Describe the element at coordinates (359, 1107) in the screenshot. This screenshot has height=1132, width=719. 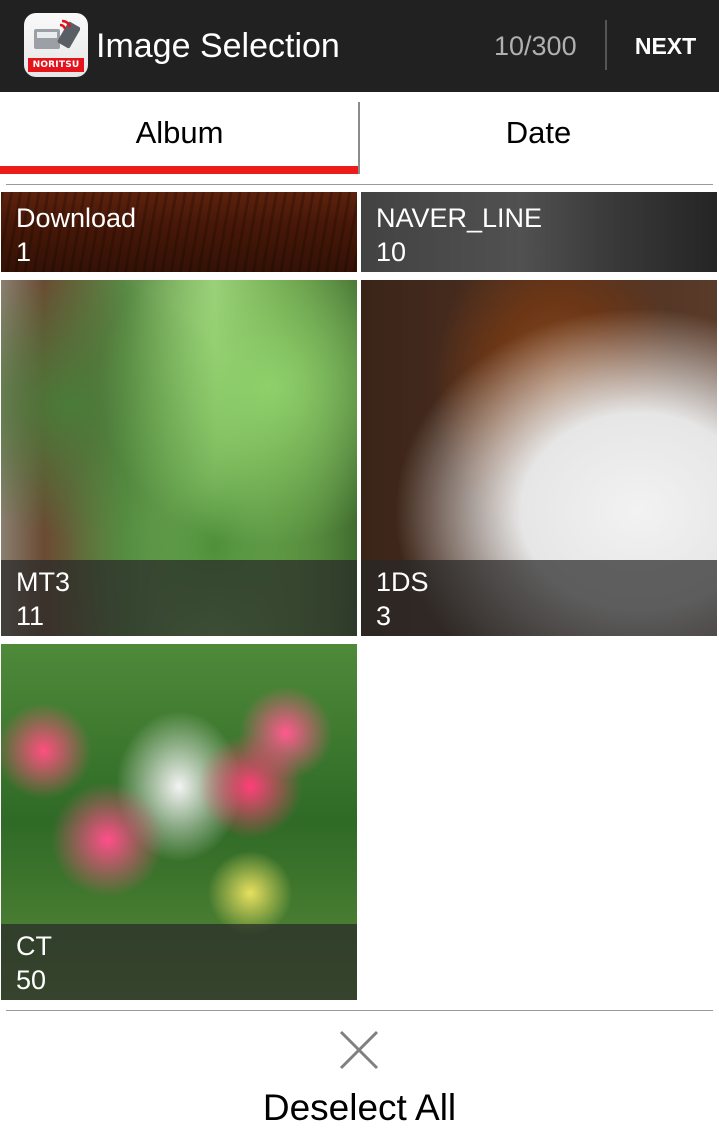
I see `deselect-all-label: Deselect All` at that location.